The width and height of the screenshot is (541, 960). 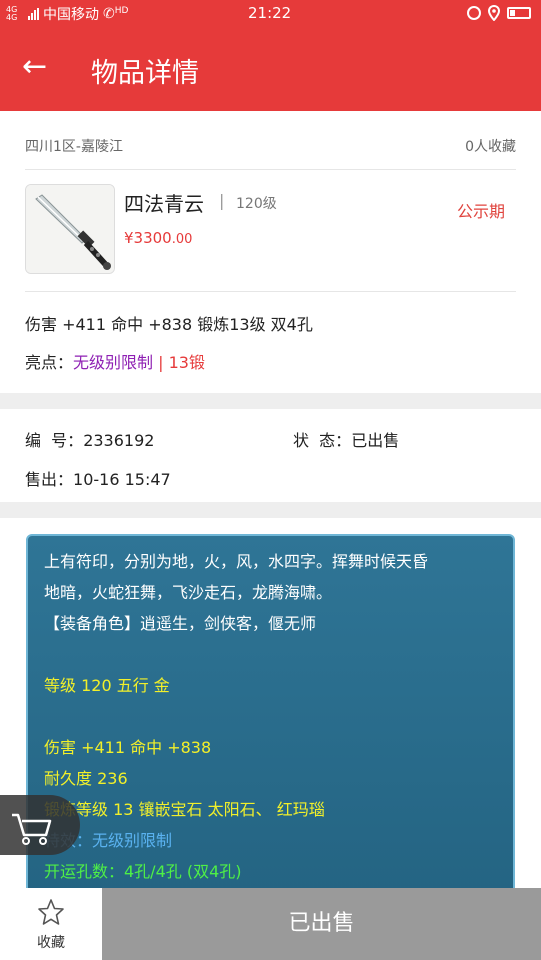 I want to click on sold-button: 已出售, so click(x=321, y=924).